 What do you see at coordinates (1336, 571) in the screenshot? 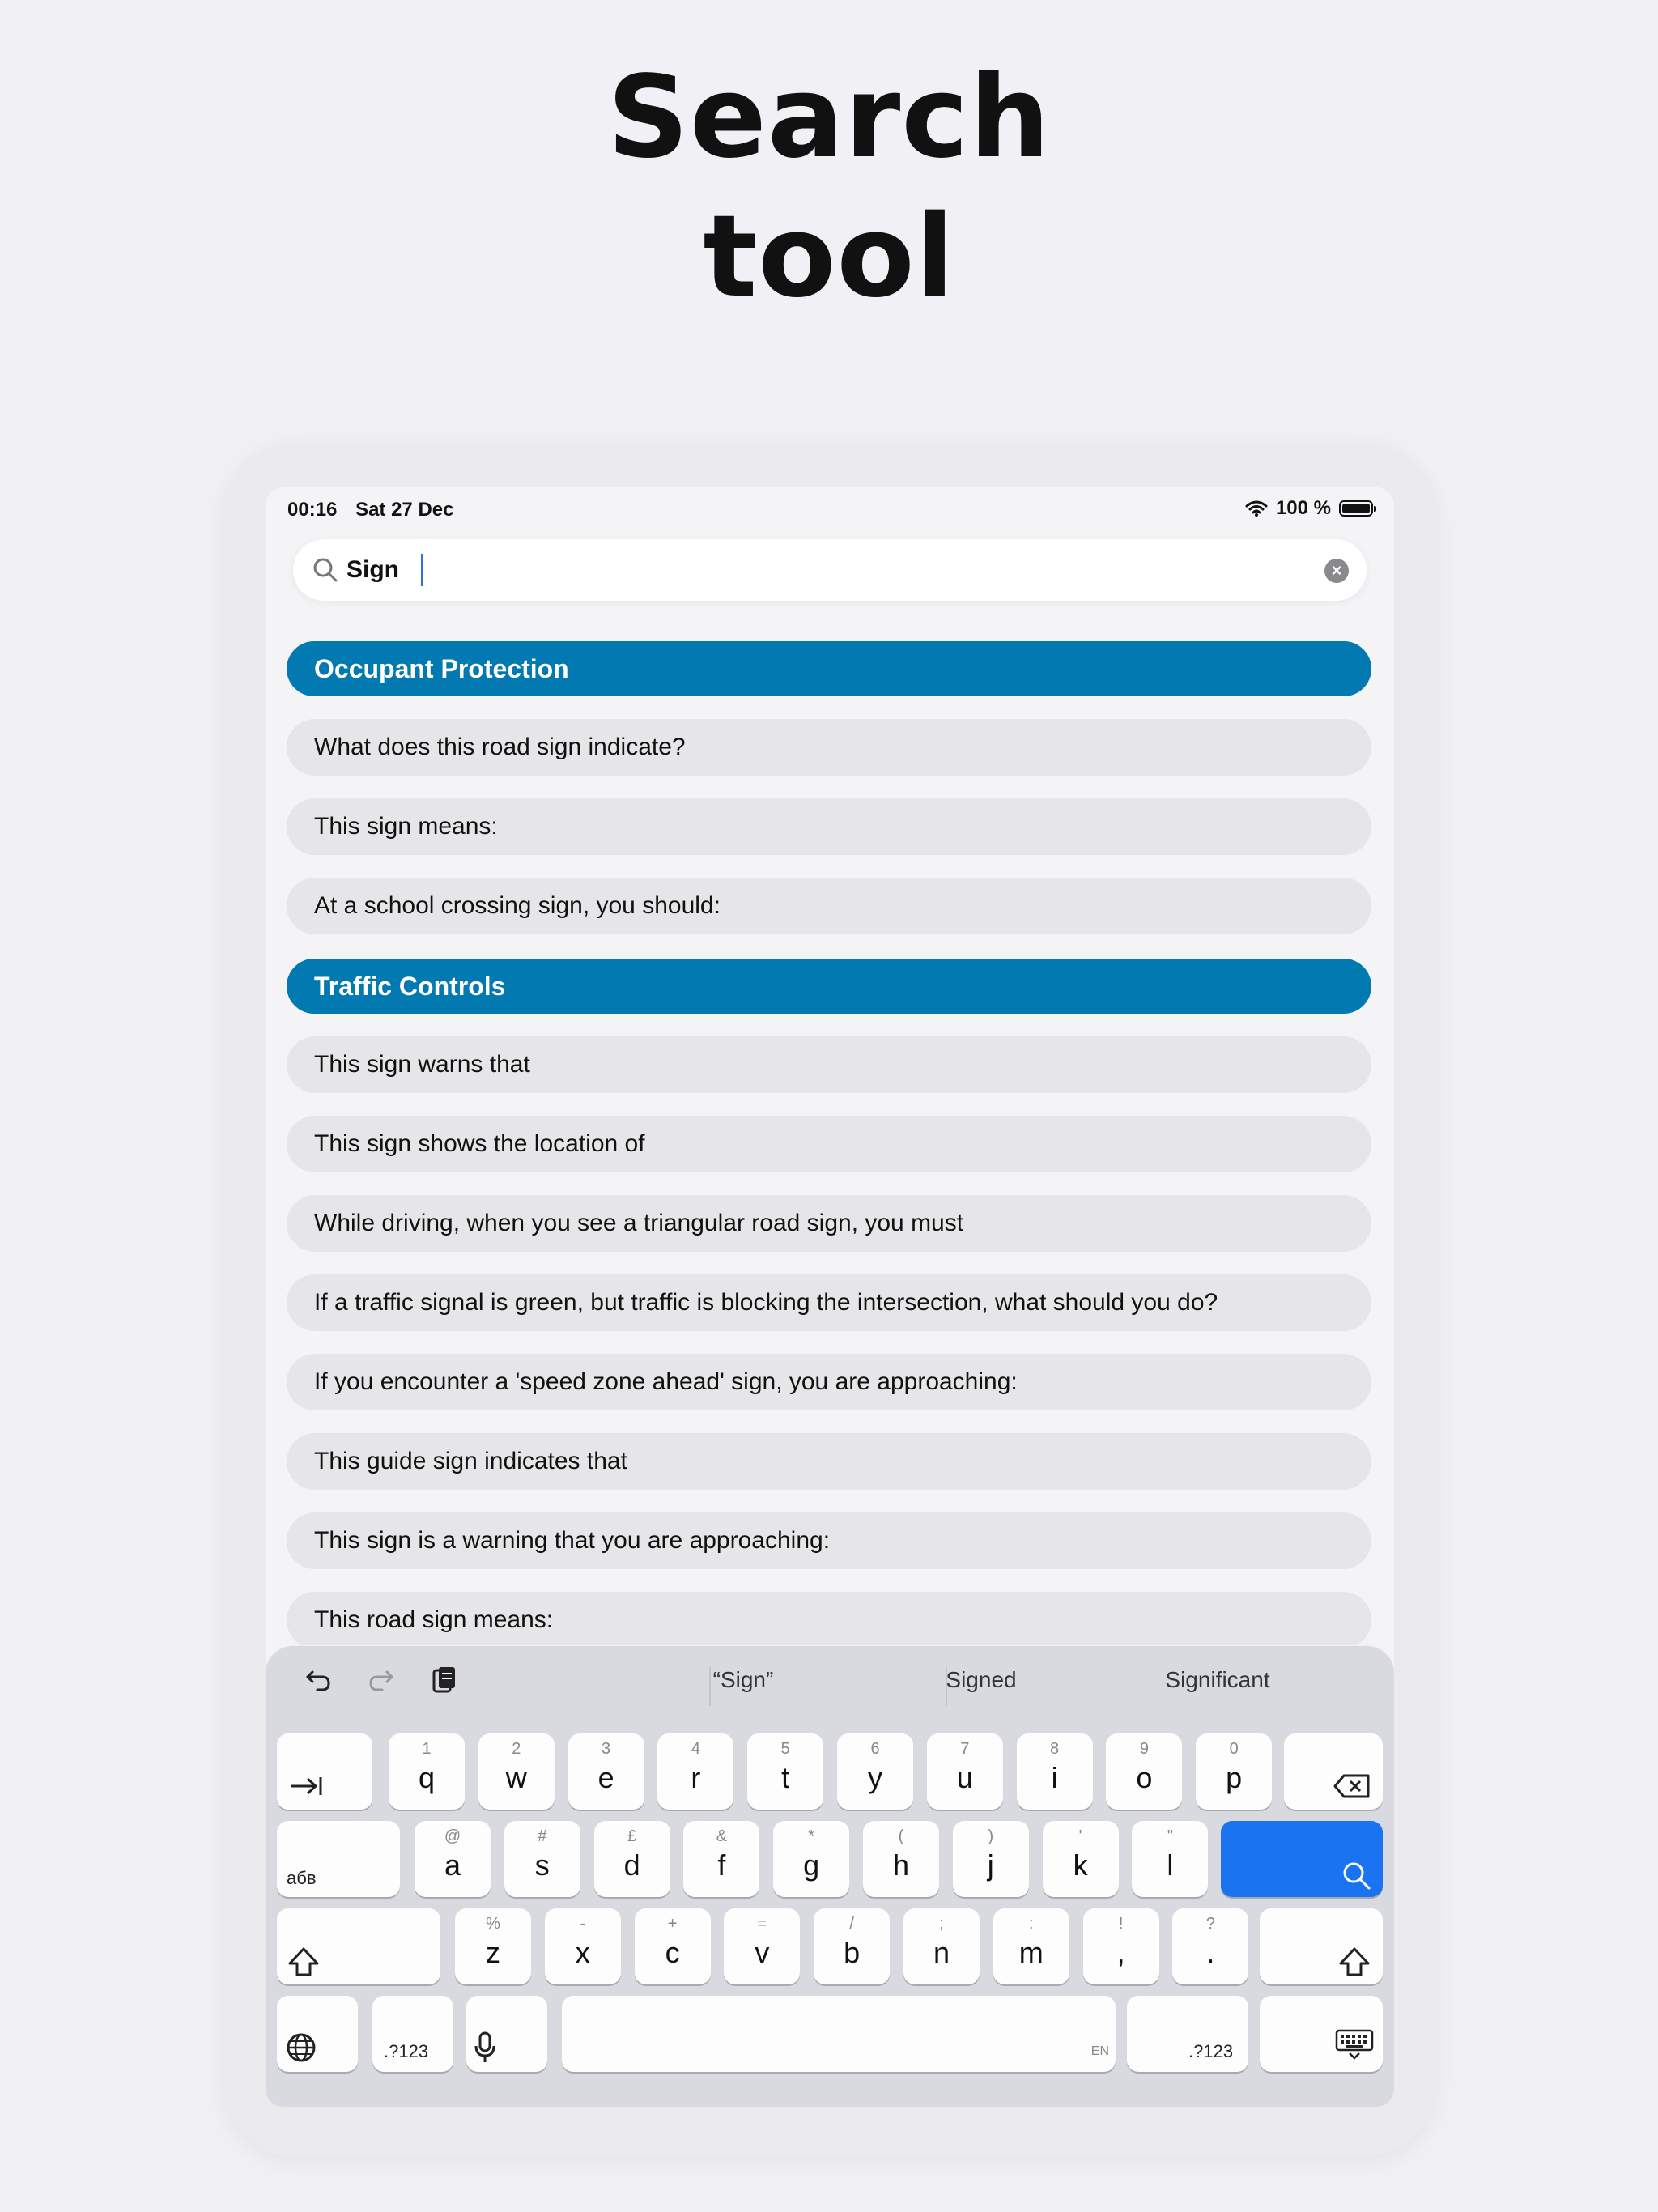
I see `clear-search-icon: ×` at bounding box center [1336, 571].